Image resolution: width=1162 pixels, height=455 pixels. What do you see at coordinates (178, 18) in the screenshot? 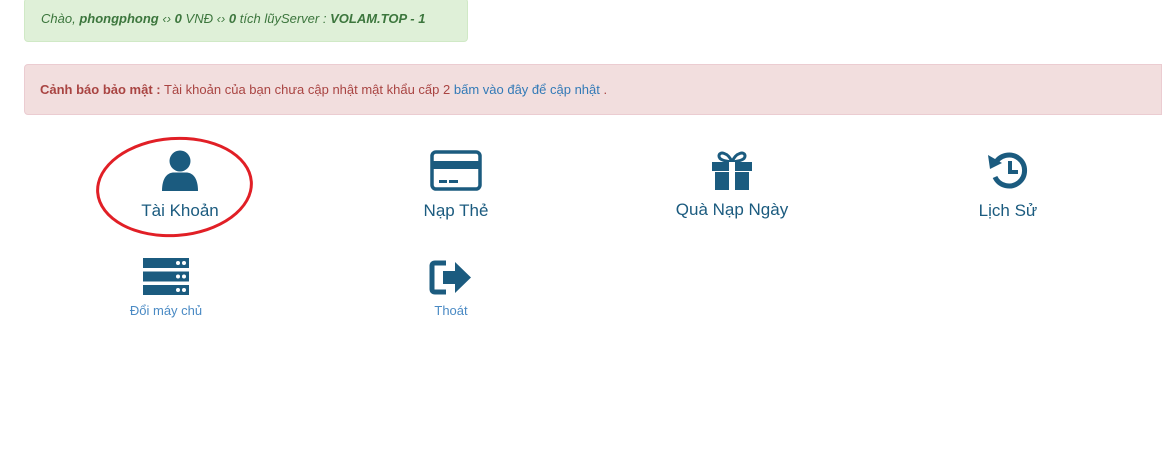
I see `vnd-amount: 0` at bounding box center [178, 18].